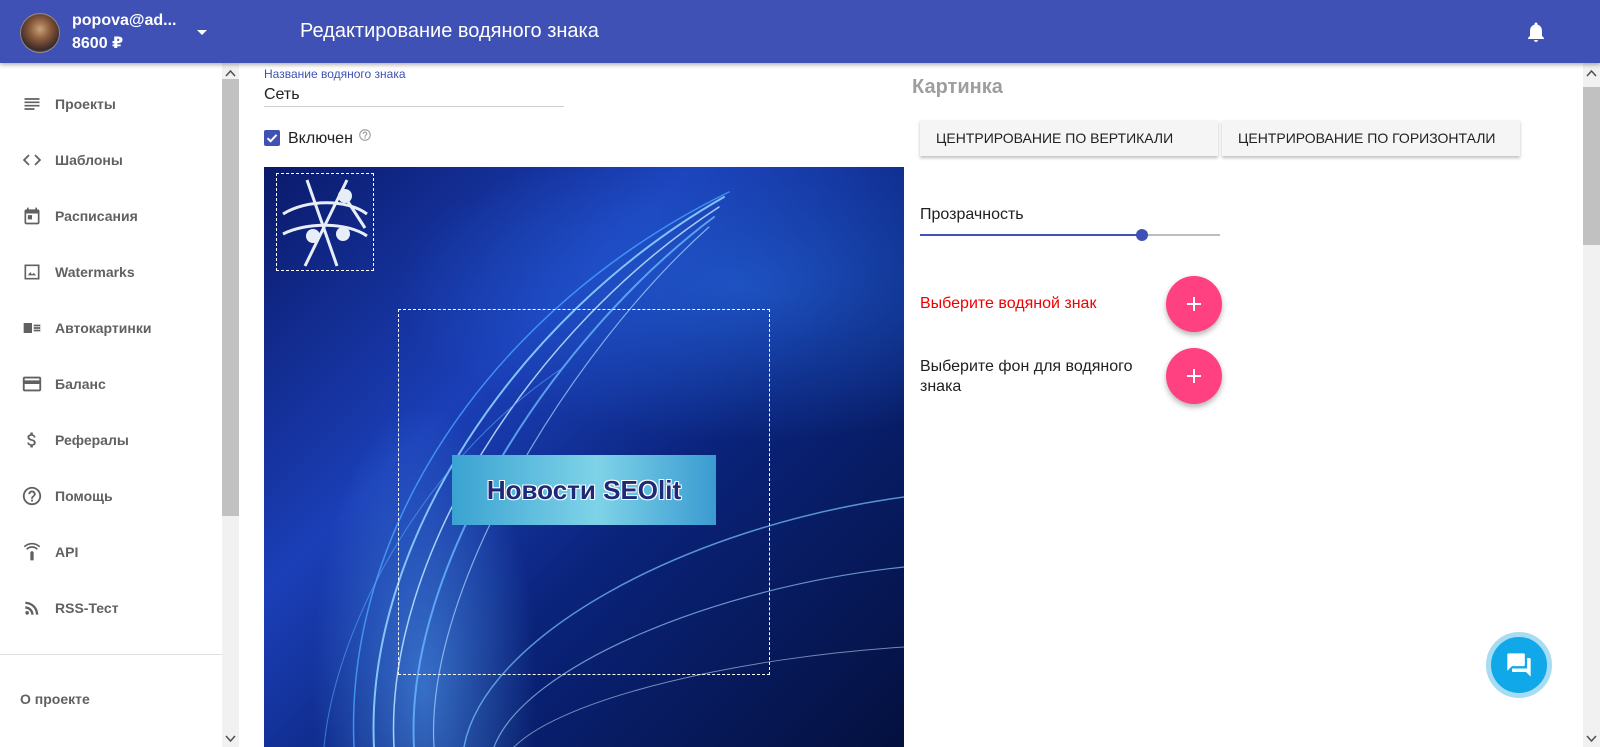 The height and width of the screenshot is (747, 1600). I want to click on chat-icon, so click(1519, 665).